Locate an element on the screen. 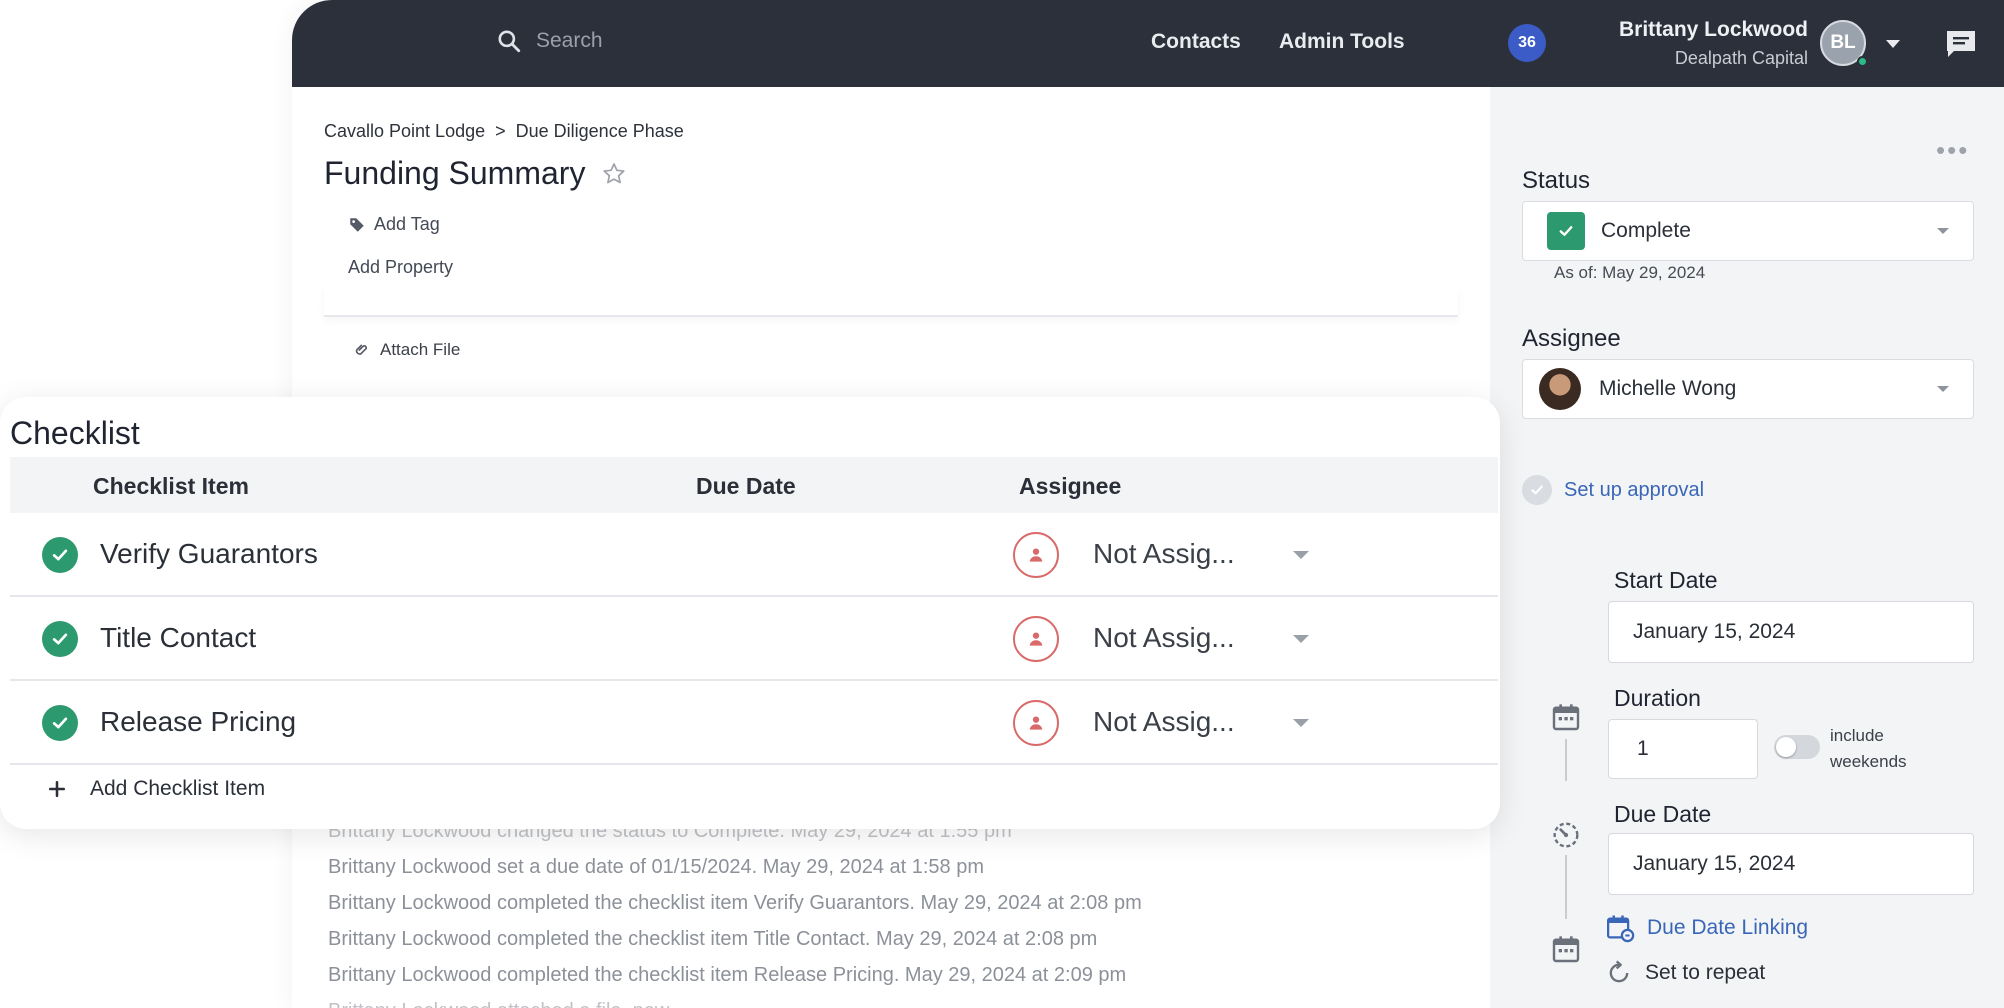 Image resolution: width=2004 pixels, height=1008 pixels. search-box is located at coordinates (646, 41).